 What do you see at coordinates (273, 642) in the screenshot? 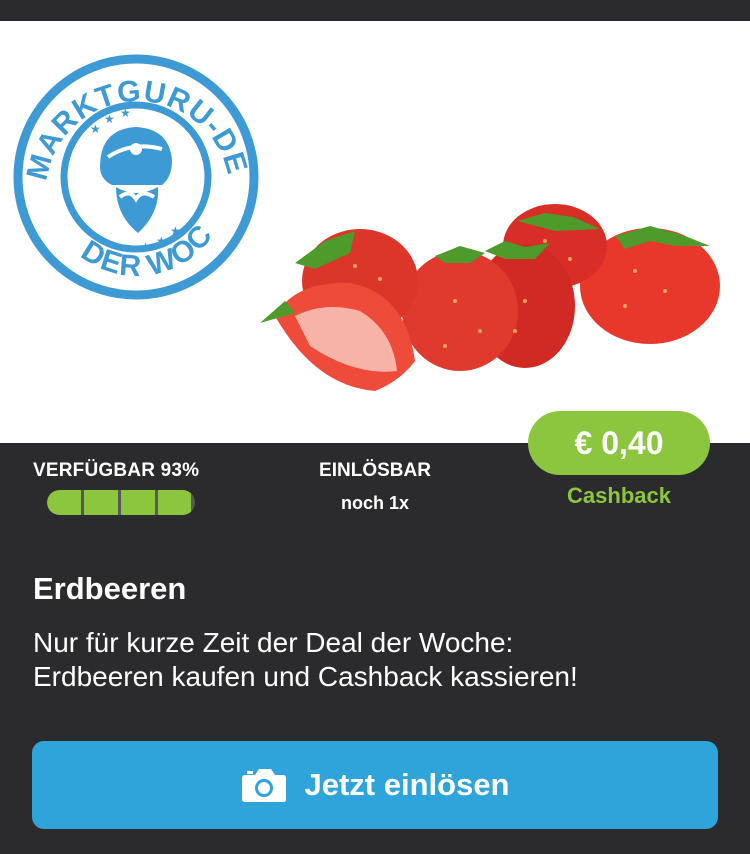
I see `description-line: Nur für kurze Zeit der Deal der Woche:` at bounding box center [273, 642].